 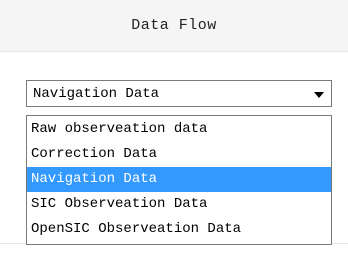 I want to click on chevron-down-icon, so click(x=319, y=95).